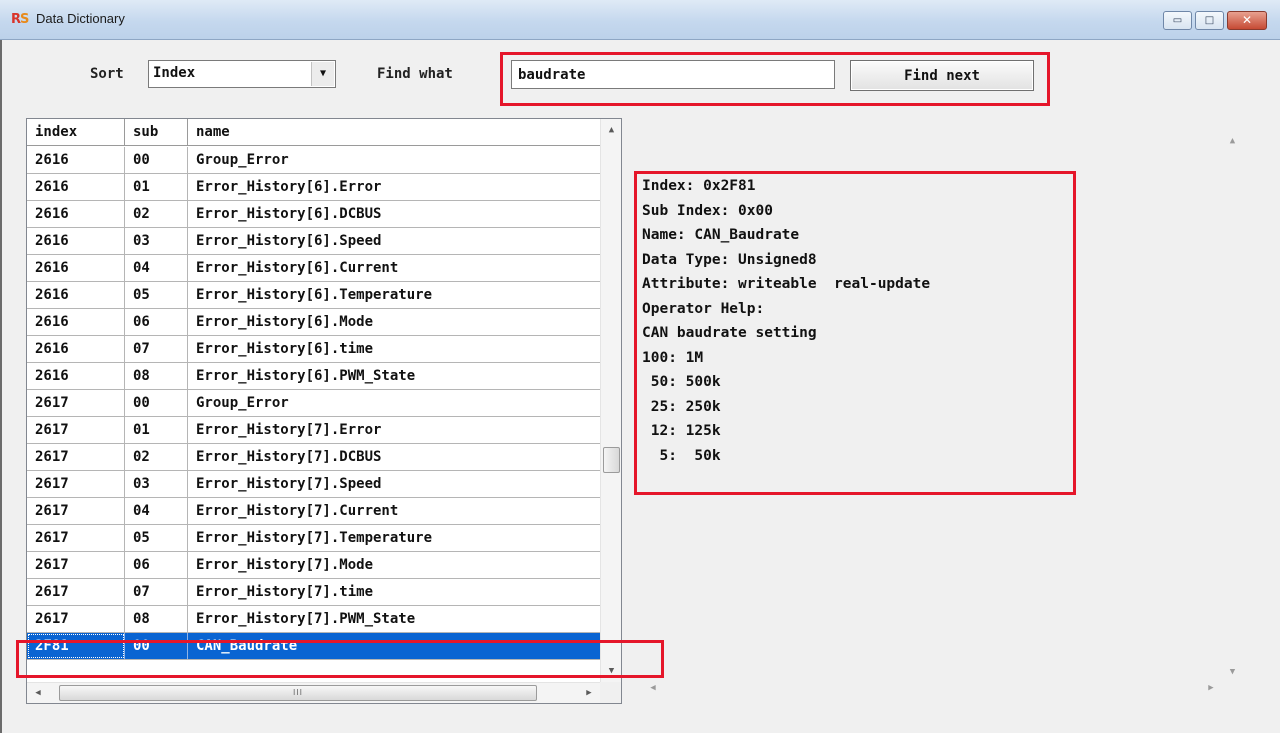  What do you see at coordinates (289, 457) in the screenshot?
I see `cell-name: Error_History[7].DCBUS` at bounding box center [289, 457].